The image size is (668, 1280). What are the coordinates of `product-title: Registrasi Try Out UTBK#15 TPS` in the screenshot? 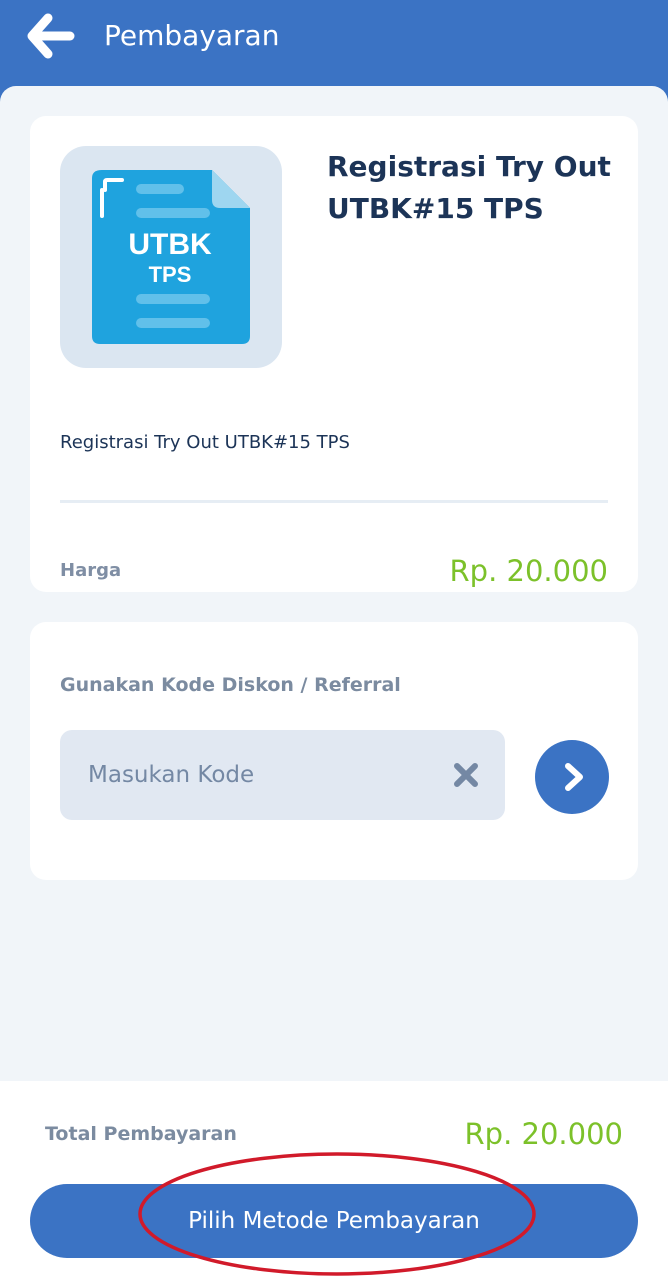 It's located at (469, 187).